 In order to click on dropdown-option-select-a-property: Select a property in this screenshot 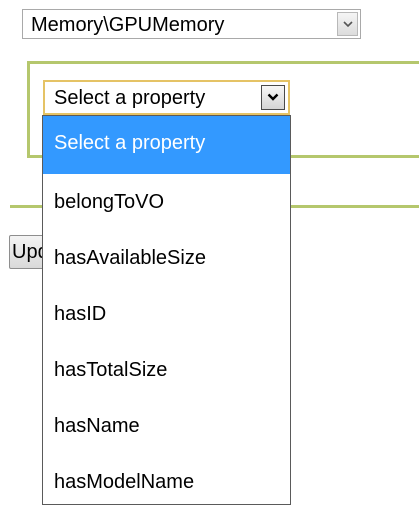, I will do `click(166, 145)`.